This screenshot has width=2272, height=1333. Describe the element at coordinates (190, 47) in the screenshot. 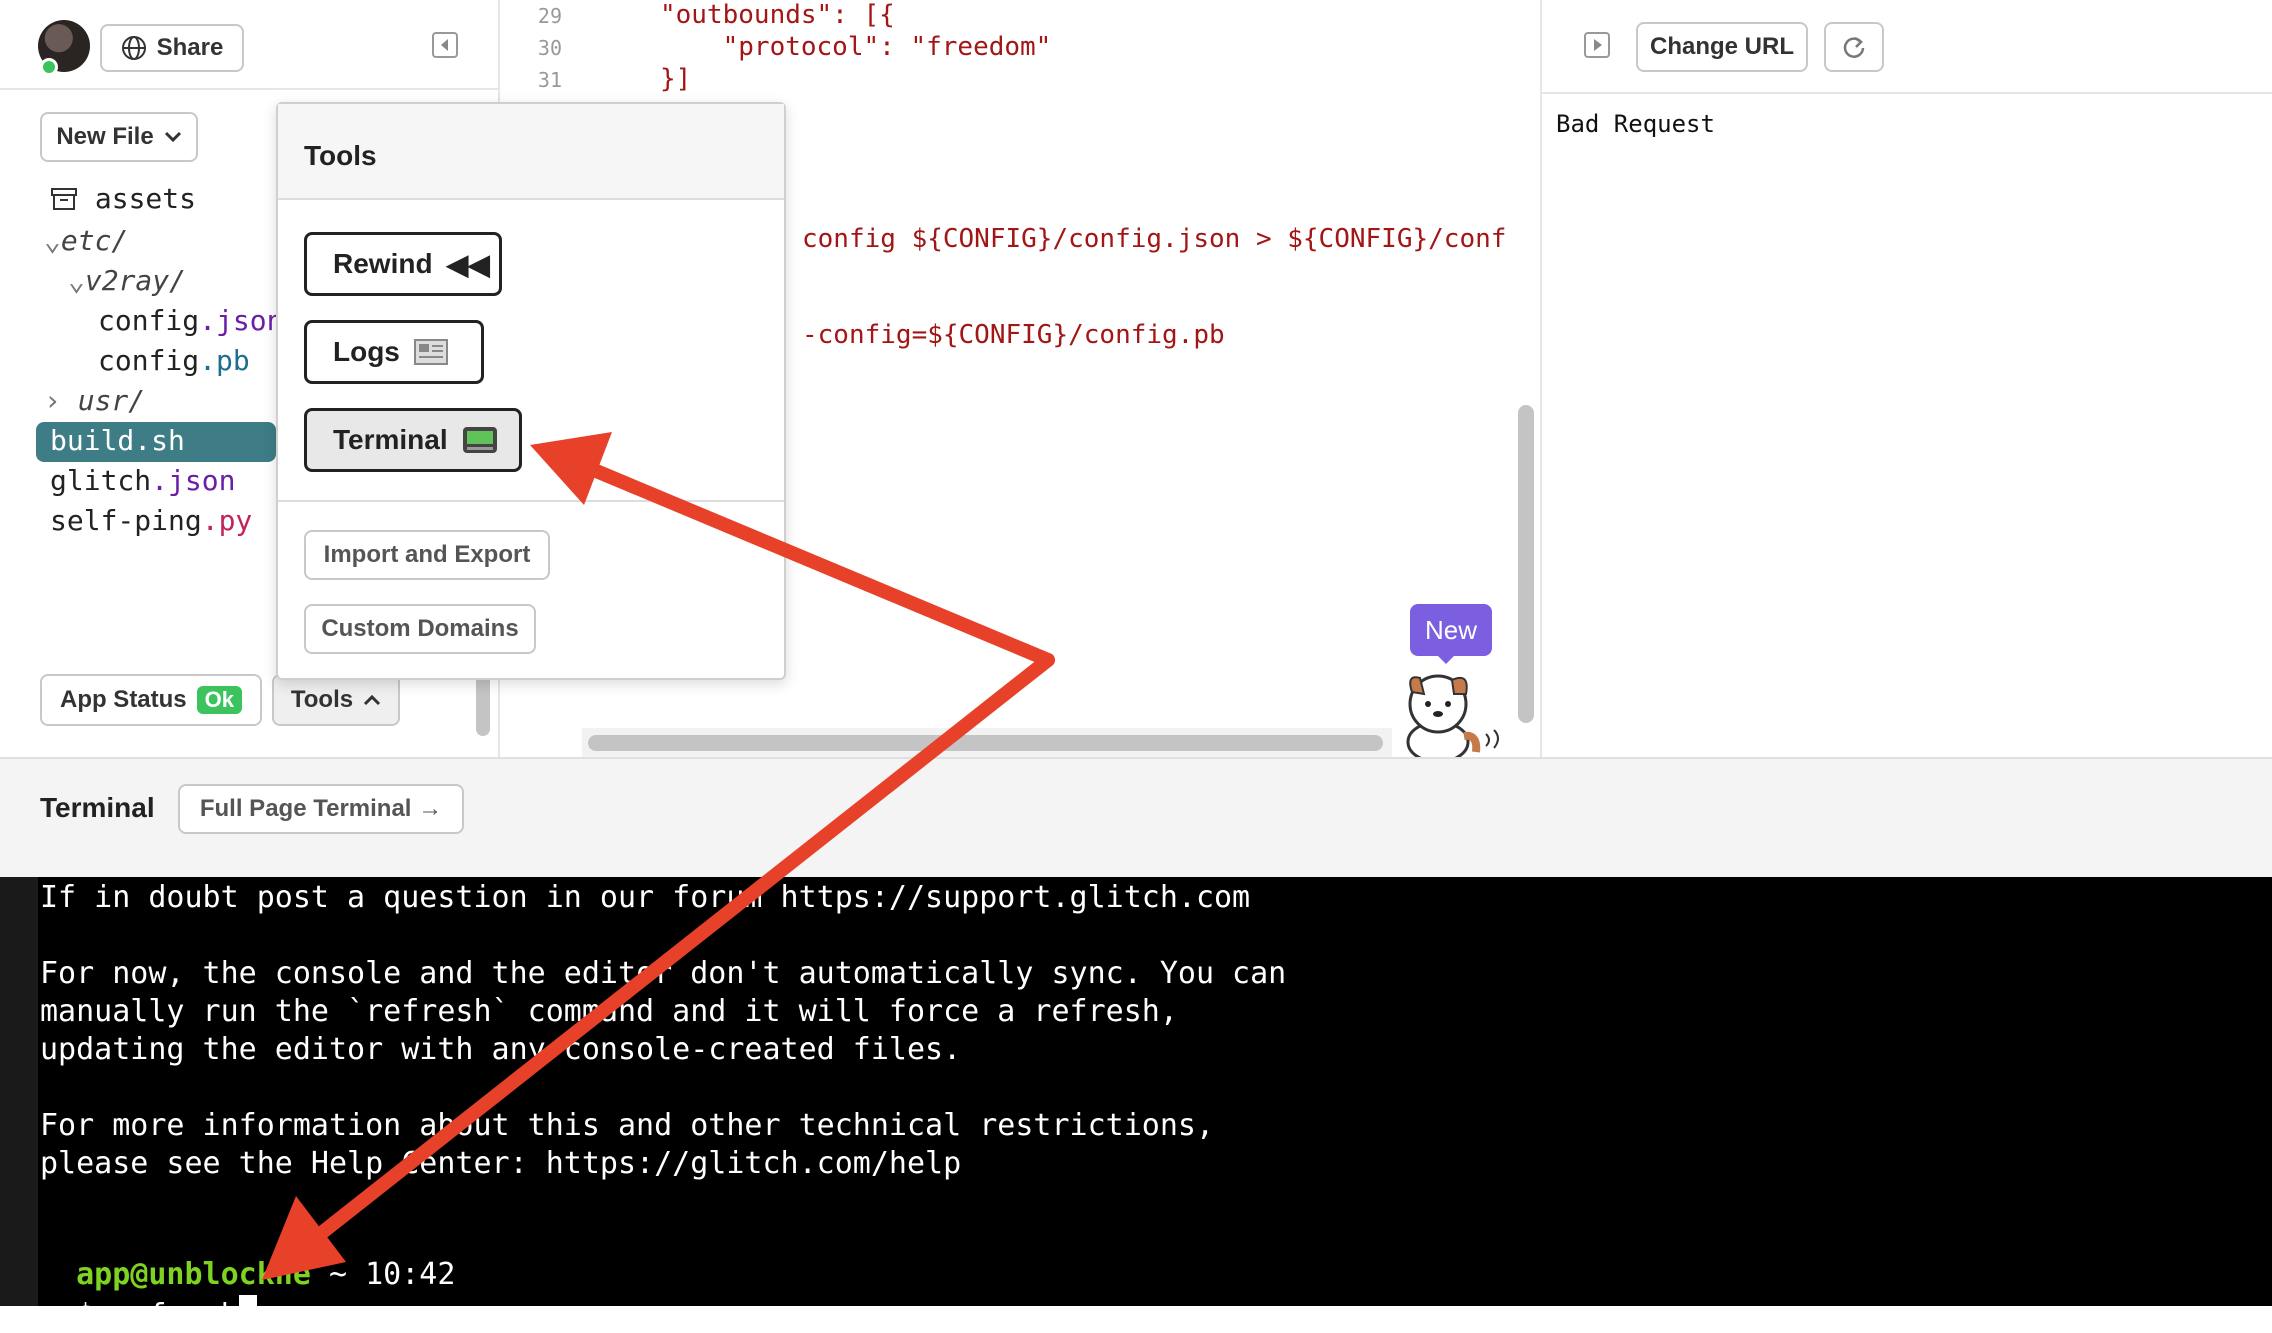

I see `share-label: Share` at that location.